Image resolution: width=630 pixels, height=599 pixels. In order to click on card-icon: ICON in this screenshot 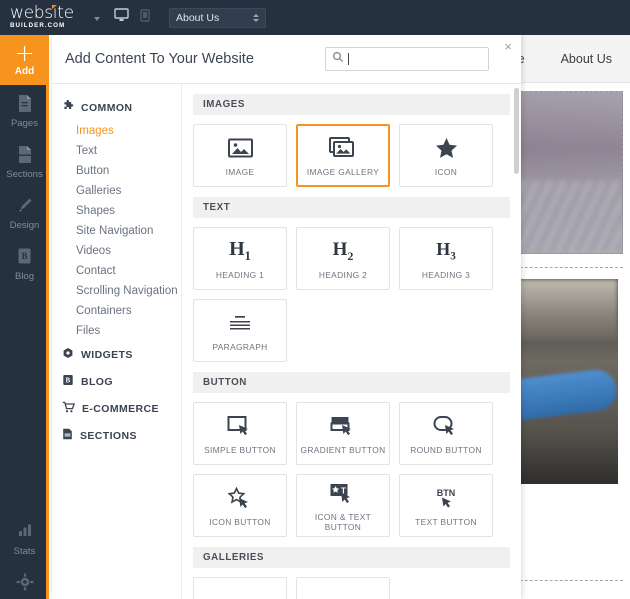, I will do `click(446, 155)`.